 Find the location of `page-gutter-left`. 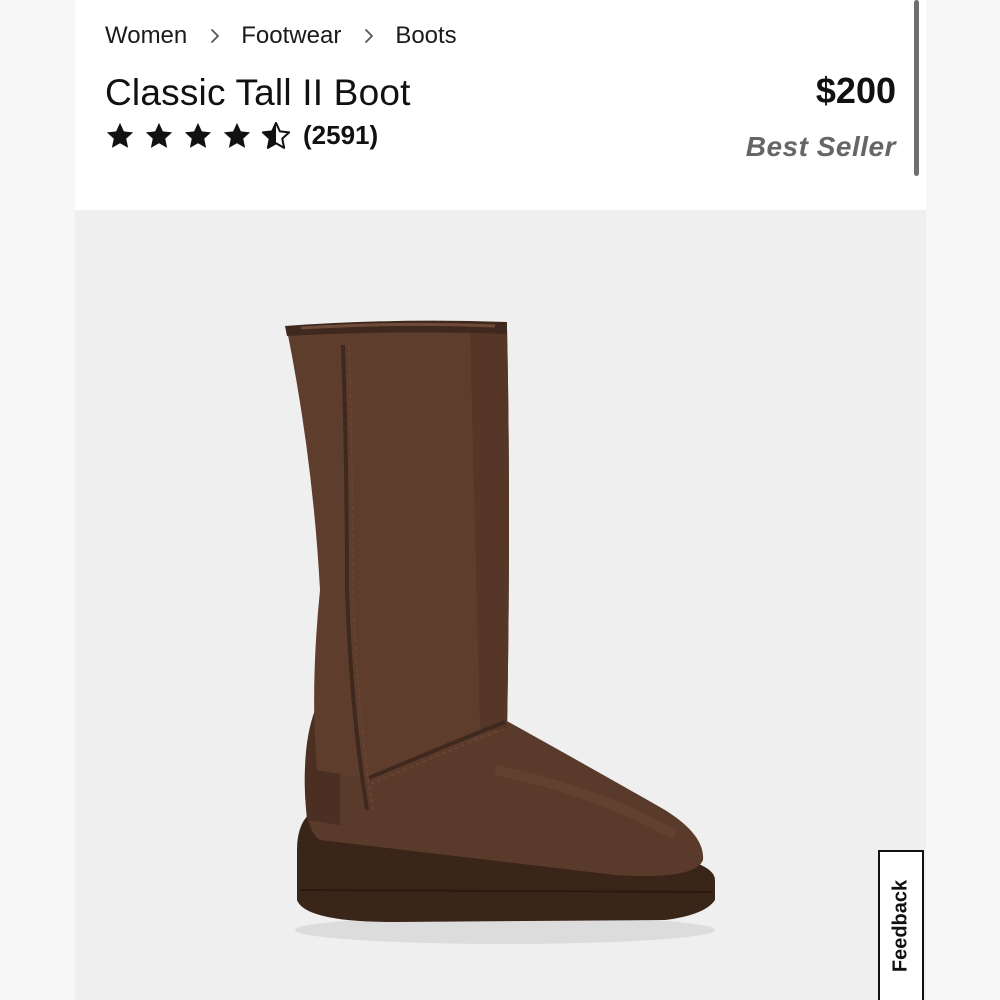

page-gutter-left is located at coordinates (37, 500).